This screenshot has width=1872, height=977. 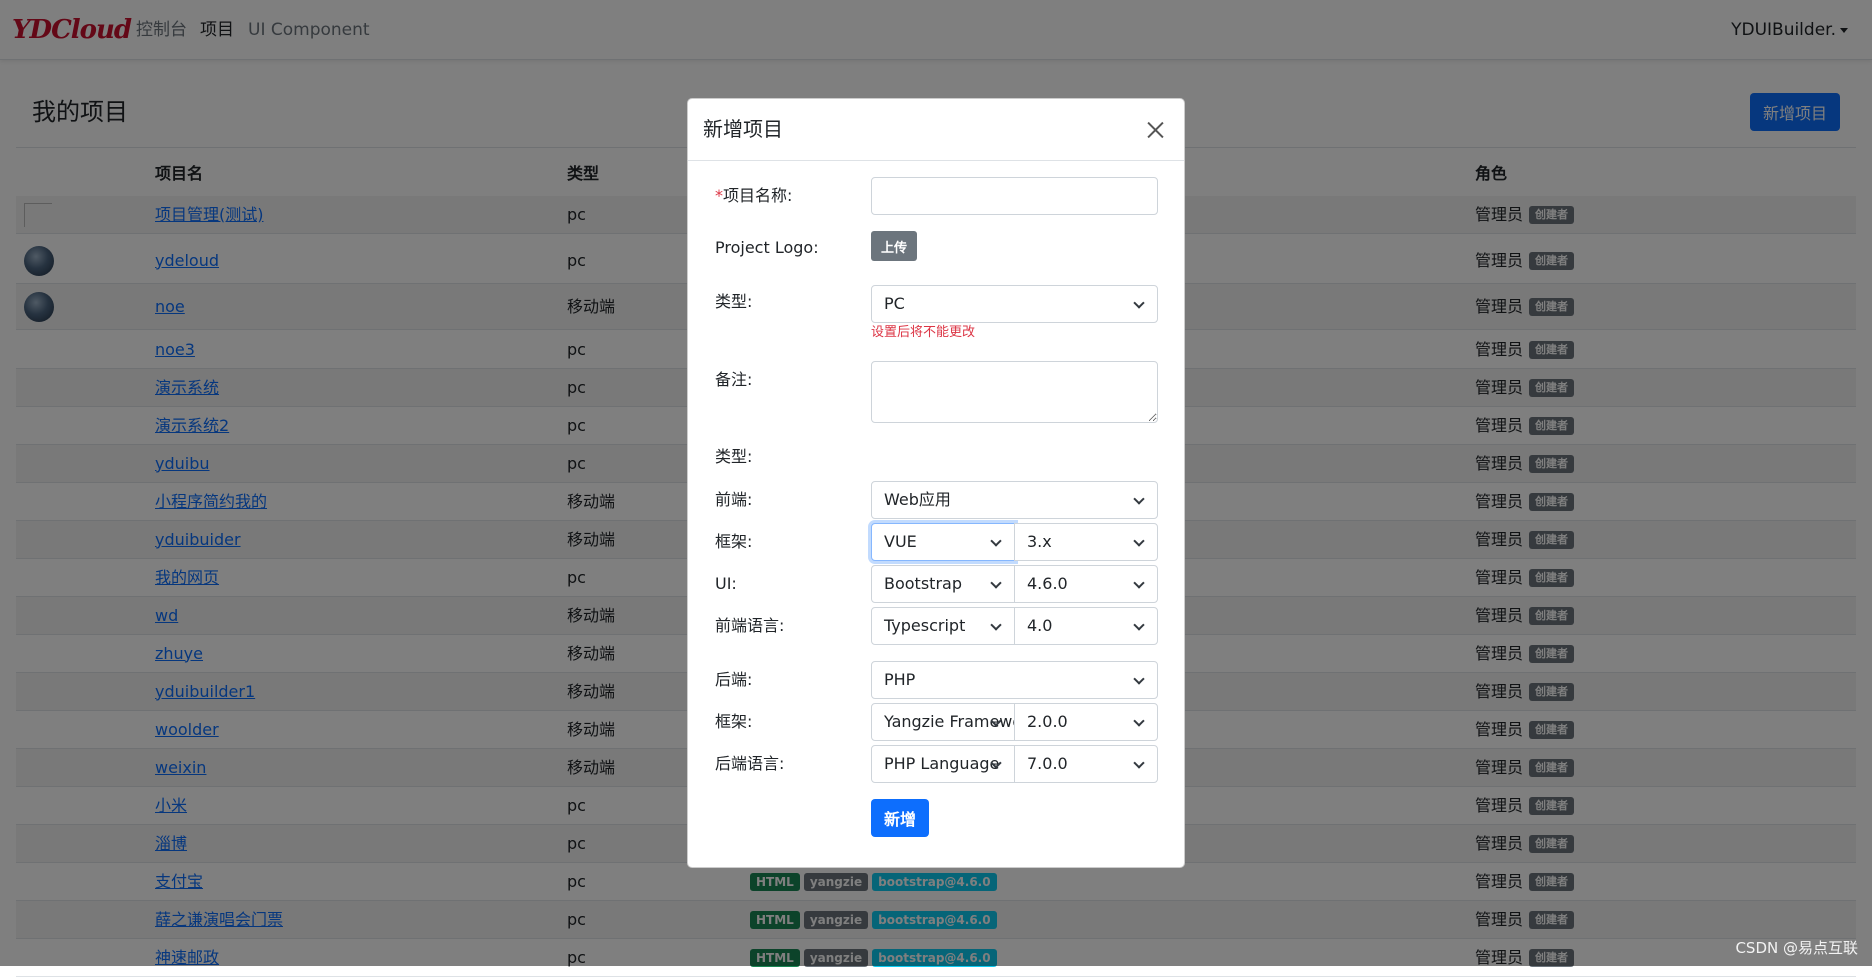 What do you see at coordinates (900, 818) in the screenshot?
I see `submit-button: 新增` at bounding box center [900, 818].